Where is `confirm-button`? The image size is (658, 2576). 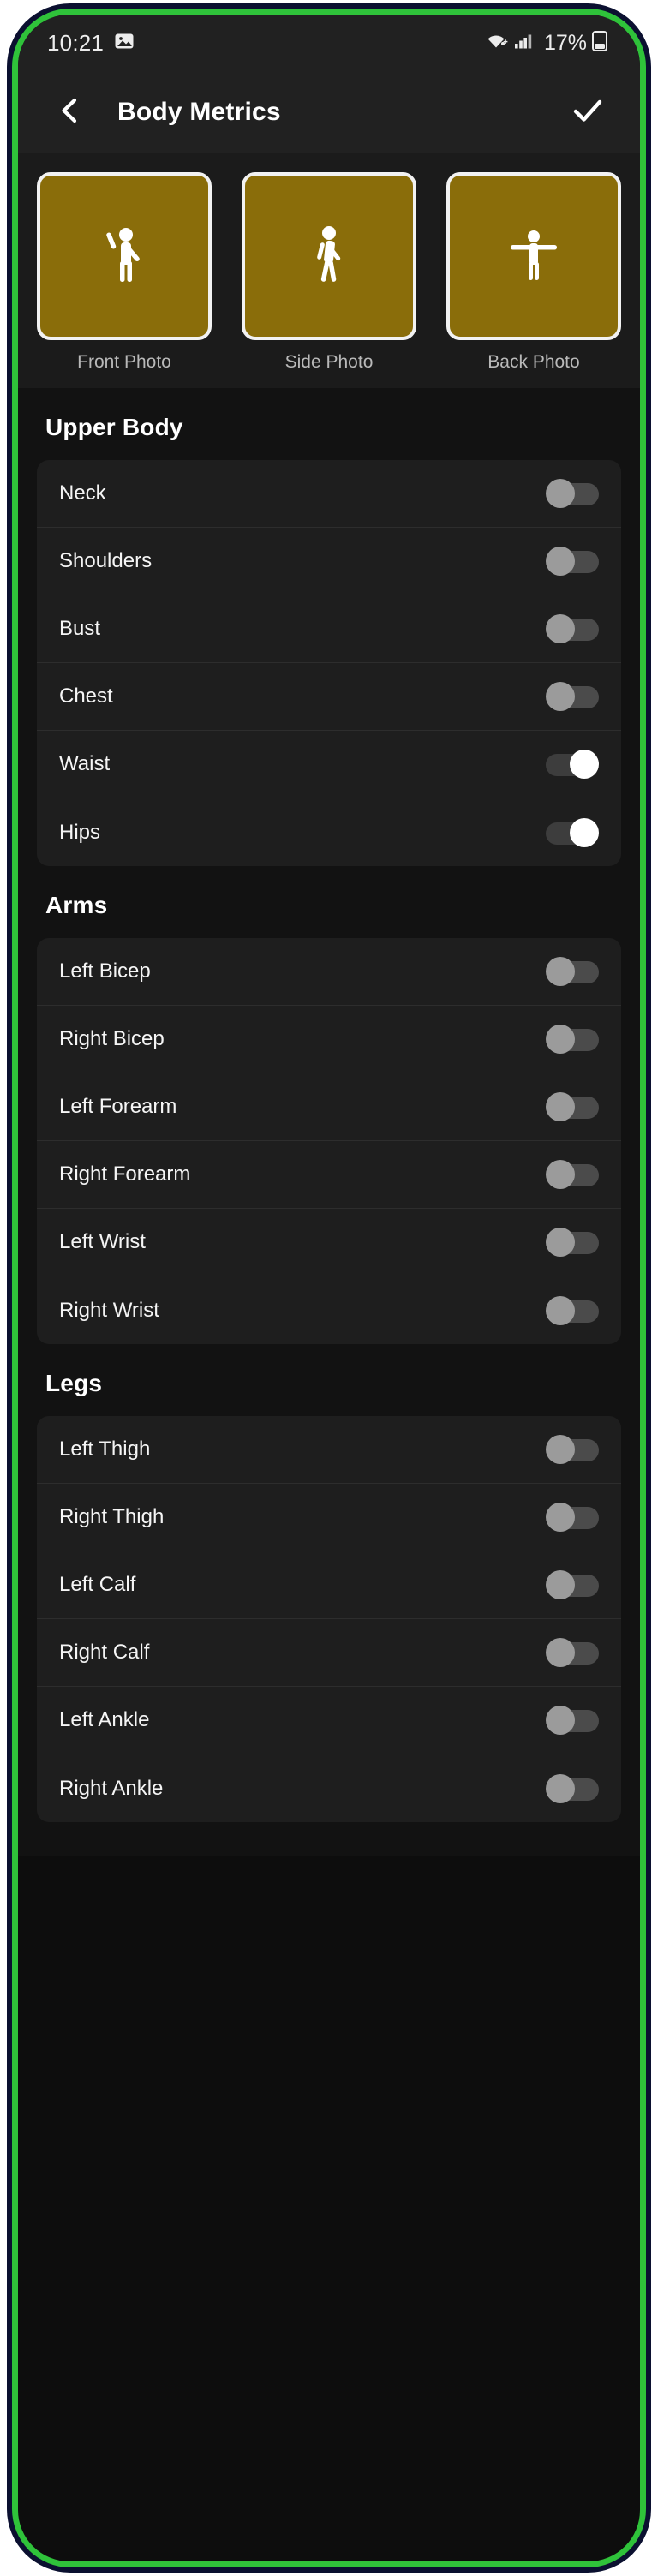
confirm-button is located at coordinates (588, 112).